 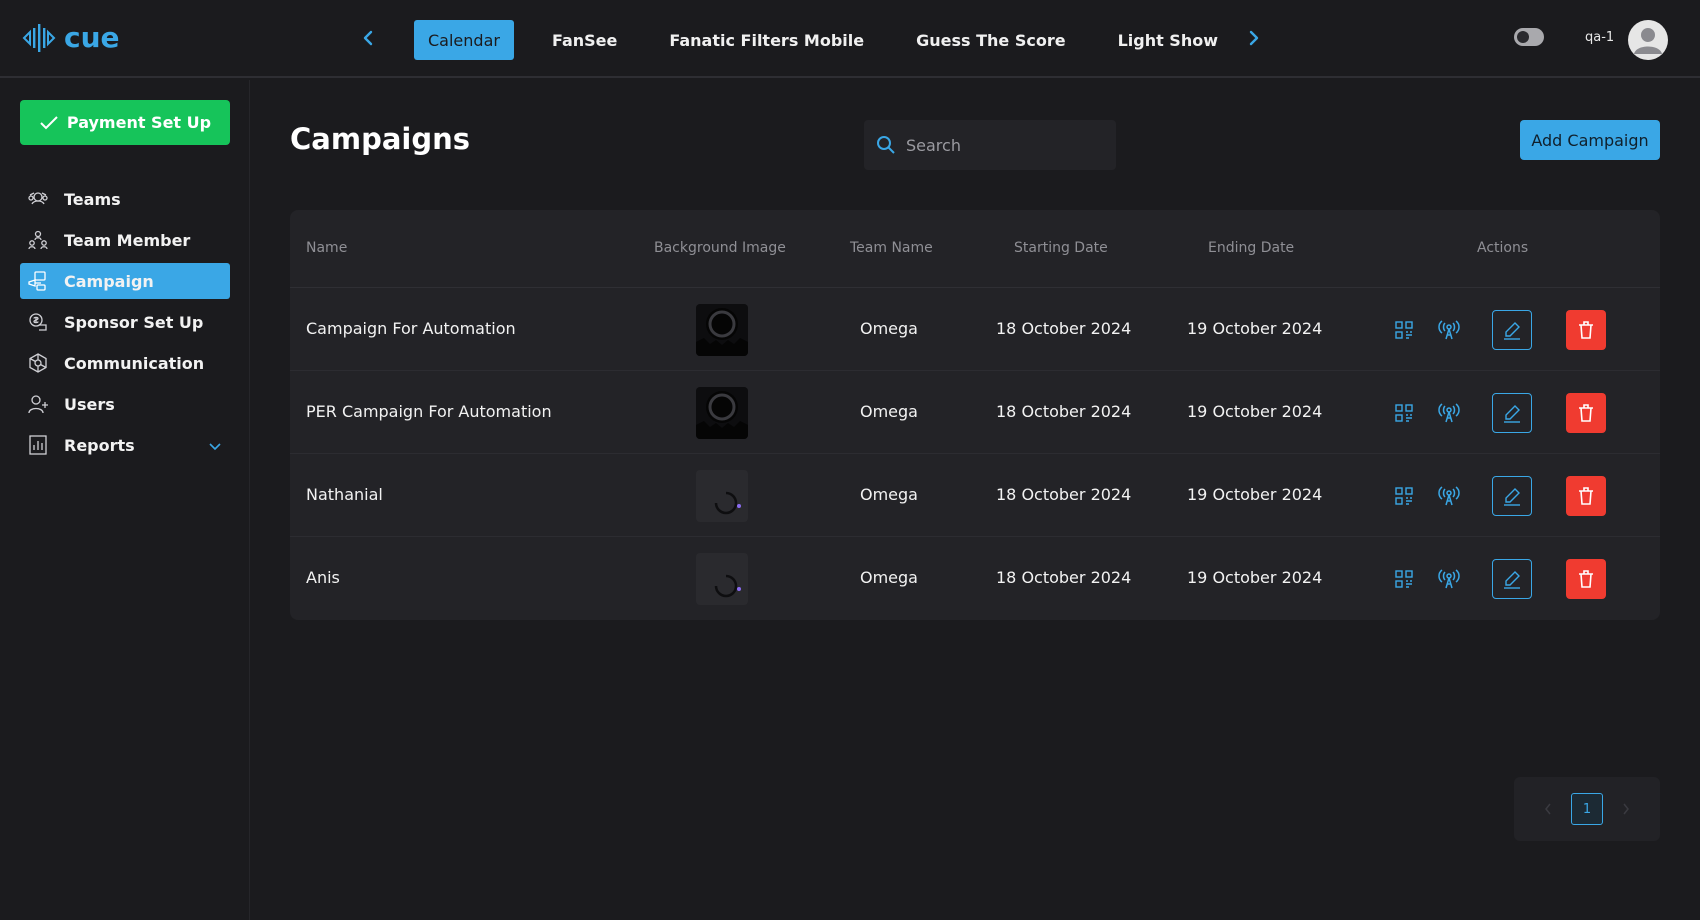 What do you see at coordinates (886, 145) in the screenshot?
I see `search-icon` at bounding box center [886, 145].